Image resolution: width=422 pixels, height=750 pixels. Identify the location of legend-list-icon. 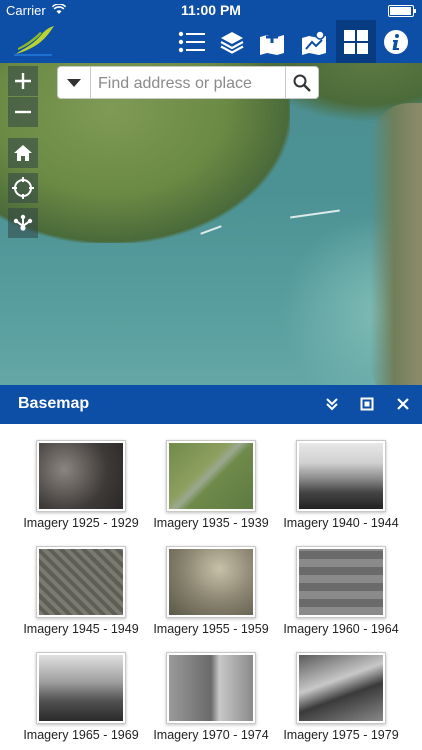
(191, 41).